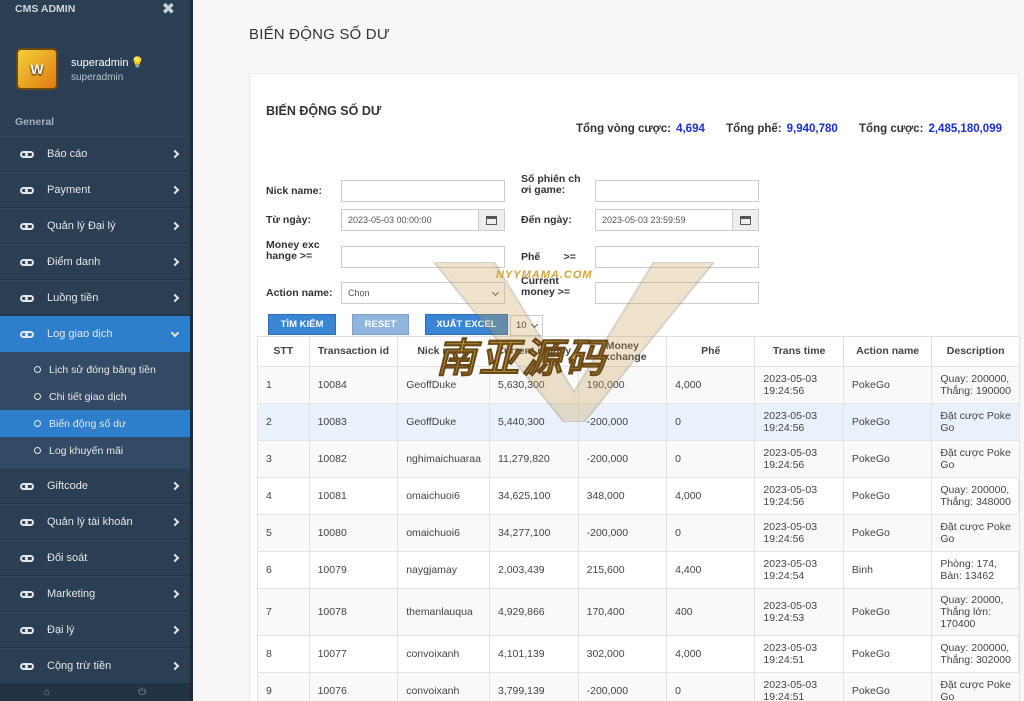  What do you see at coordinates (799, 385) in the screenshot?
I see `cell-time: 2023-05-03 19:24:56` at bounding box center [799, 385].